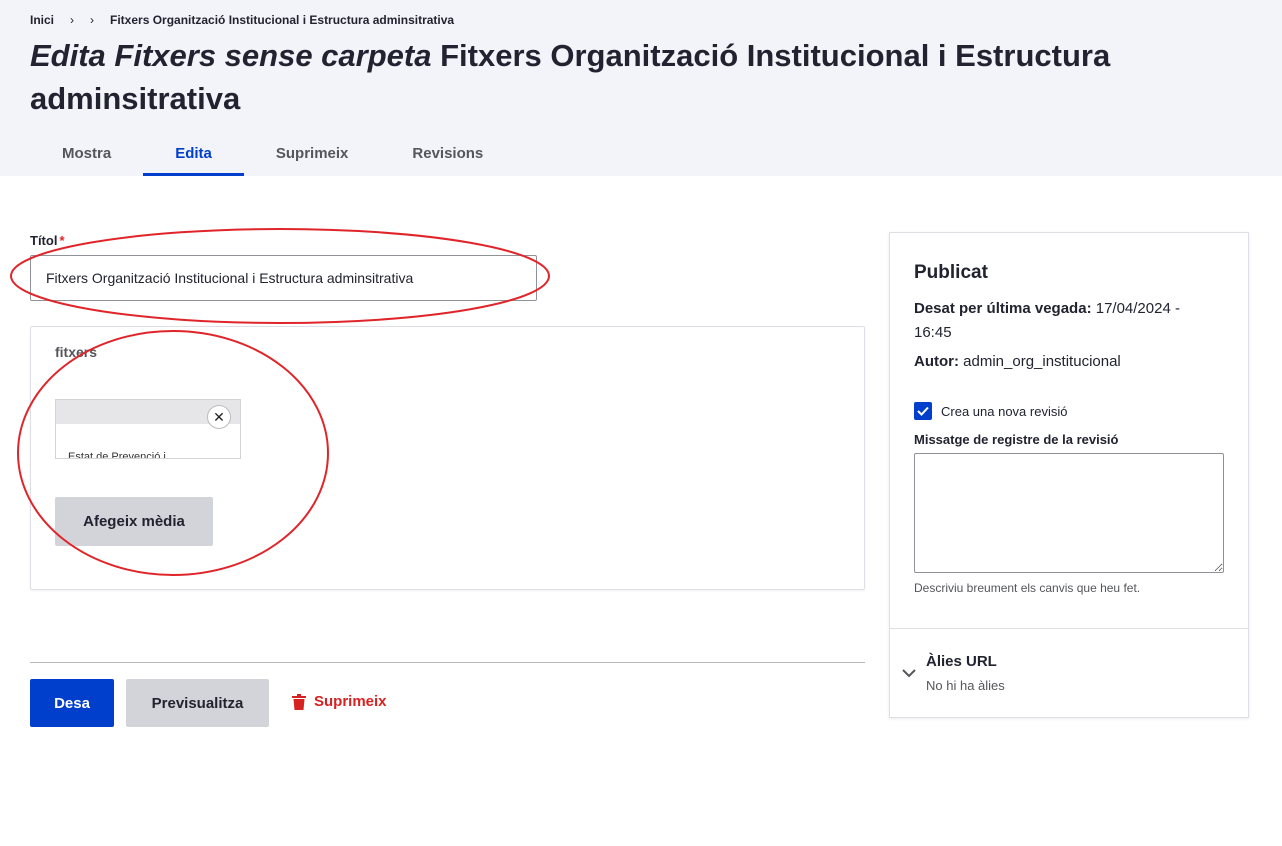 Image resolution: width=1282 pixels, height=846 pixels. Describe the element at coordinates (447, 153) in the screenshot. I see `tab-revisions: Revisions` at that location.